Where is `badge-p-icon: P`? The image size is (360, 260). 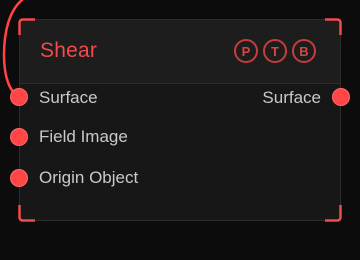 badge-p-icon: P is located at coordinates (246, 51).